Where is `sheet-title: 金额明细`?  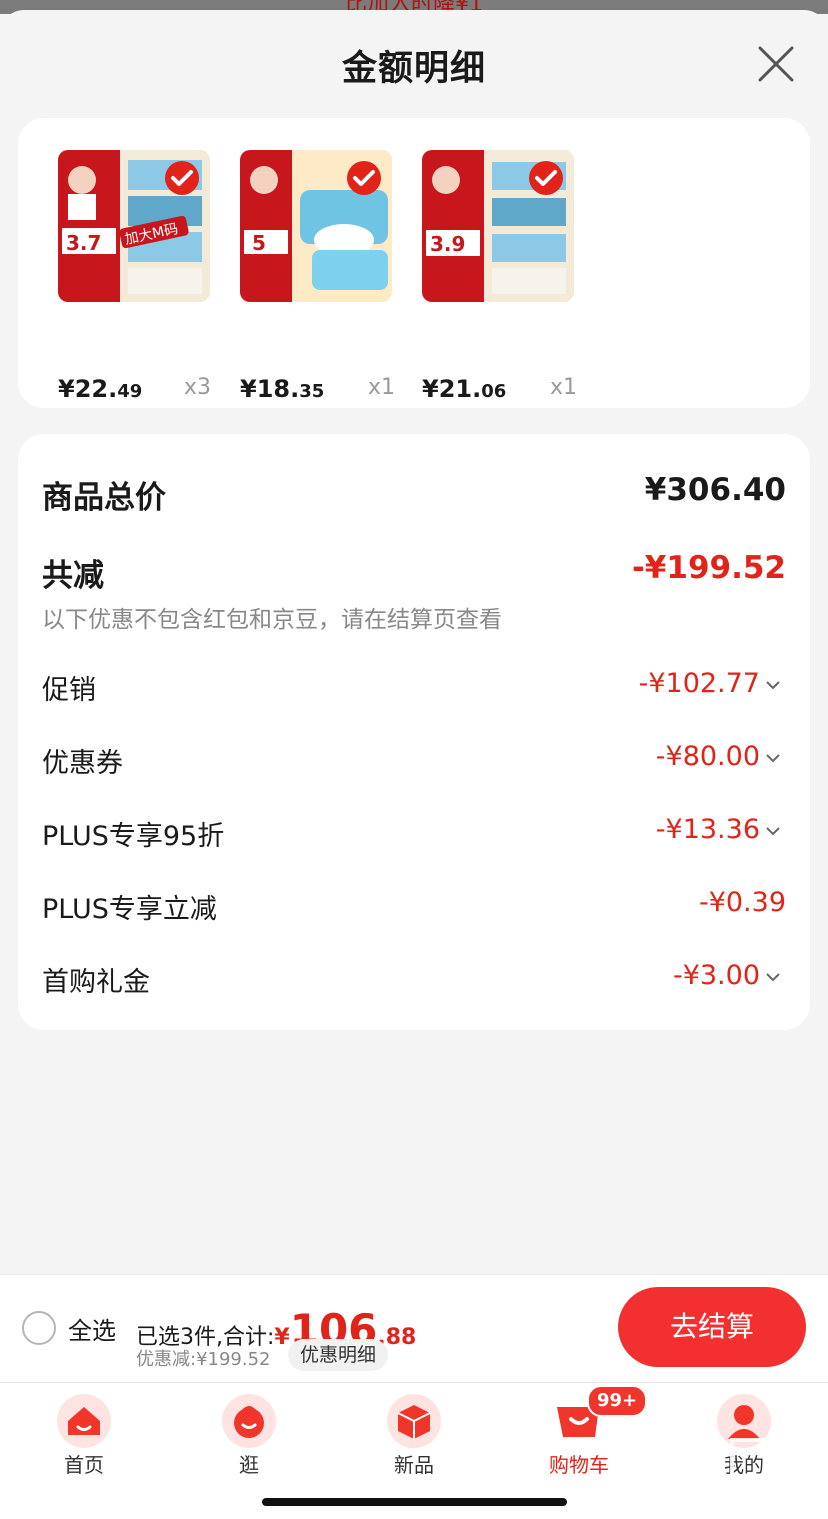
sheet-title: 金额明细 is located at coordinates (413, 69).